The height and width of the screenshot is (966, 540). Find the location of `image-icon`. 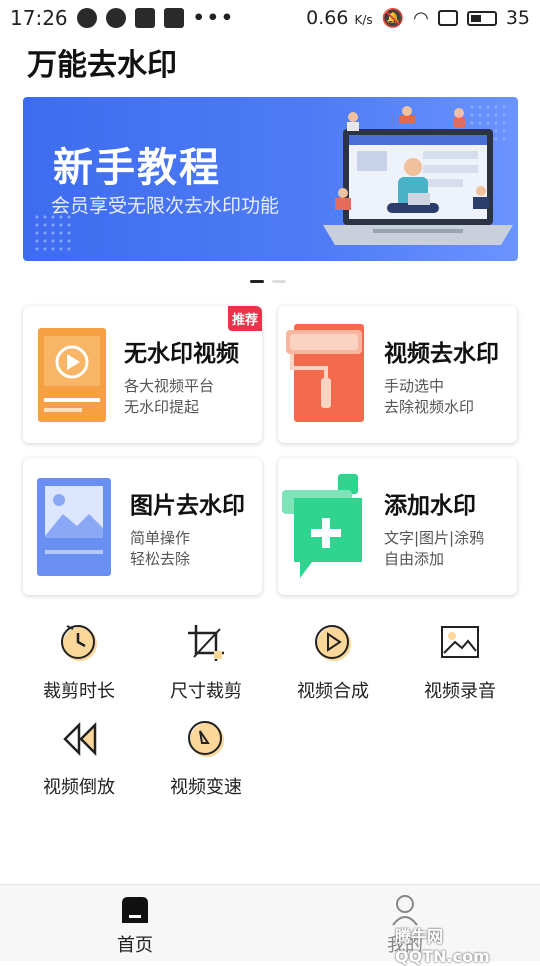

image-icon is located at coordinates (74, 527).